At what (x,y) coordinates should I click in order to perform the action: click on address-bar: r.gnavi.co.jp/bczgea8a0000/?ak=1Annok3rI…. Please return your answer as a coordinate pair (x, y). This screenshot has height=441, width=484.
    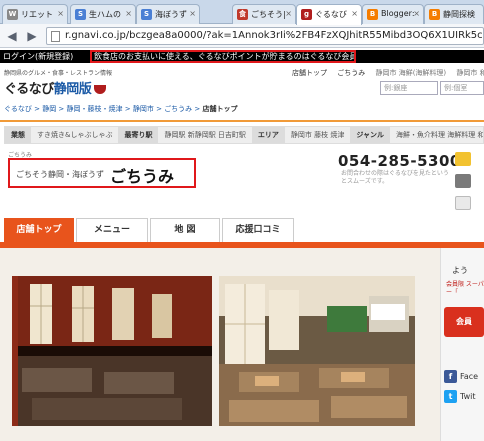
    Looking at the image, I should click on (265, 36).